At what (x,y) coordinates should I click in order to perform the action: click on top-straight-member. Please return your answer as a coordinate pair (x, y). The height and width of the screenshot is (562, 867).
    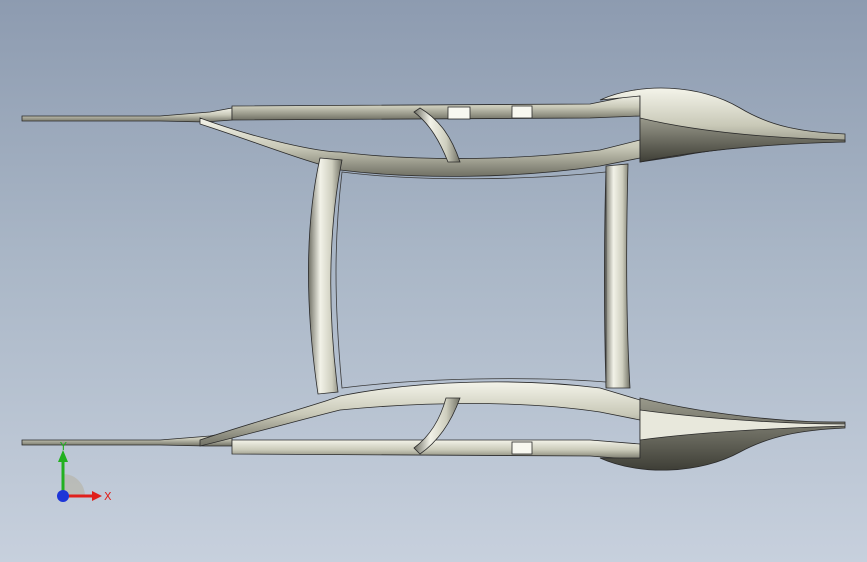
    Looking at the image, I should click on (436, 107).